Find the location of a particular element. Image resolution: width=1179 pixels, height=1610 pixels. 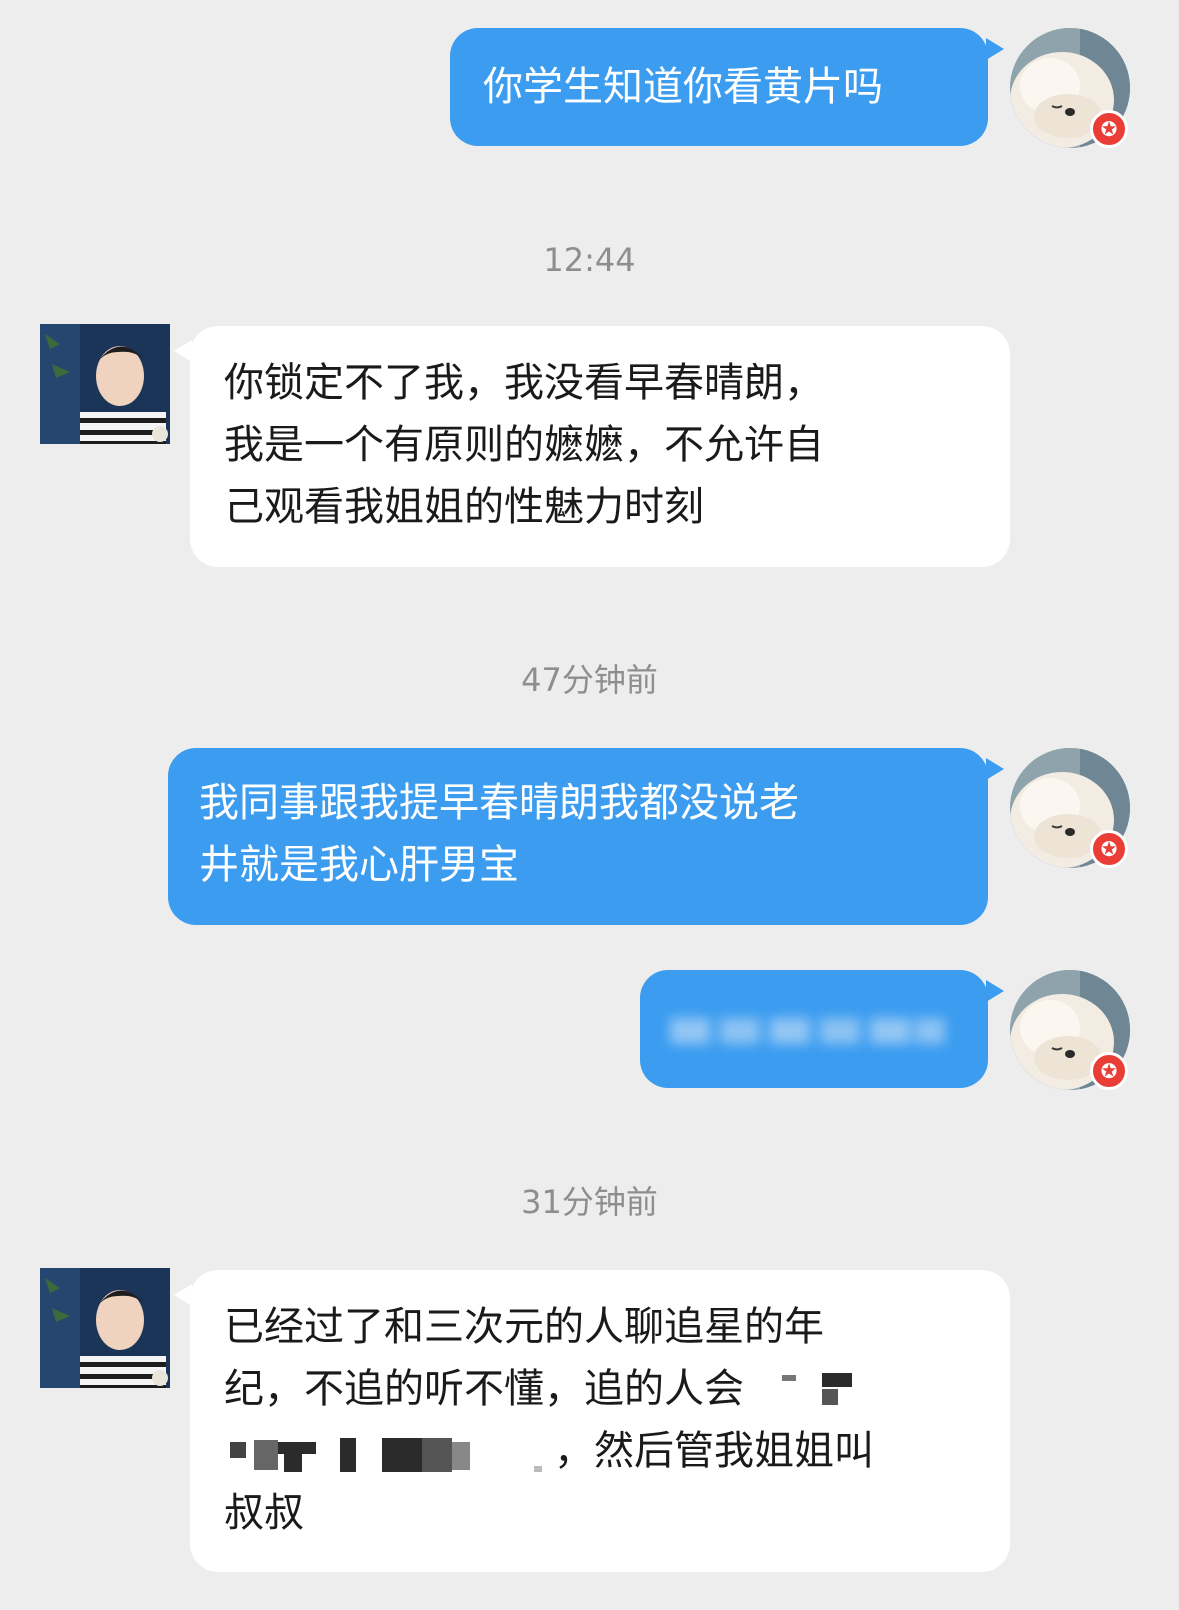

message-bubble-outgoing: 你学生知道你看黄片吗 is located at coordinates (719, 87).